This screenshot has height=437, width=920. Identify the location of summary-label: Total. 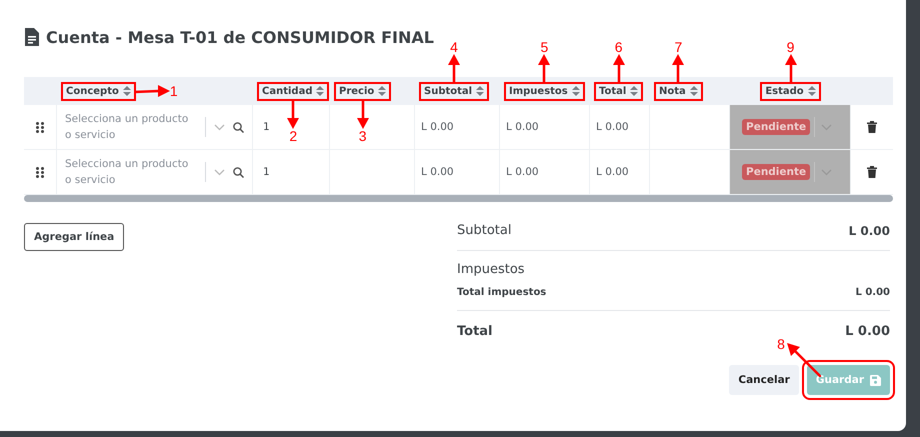
(475, 331).